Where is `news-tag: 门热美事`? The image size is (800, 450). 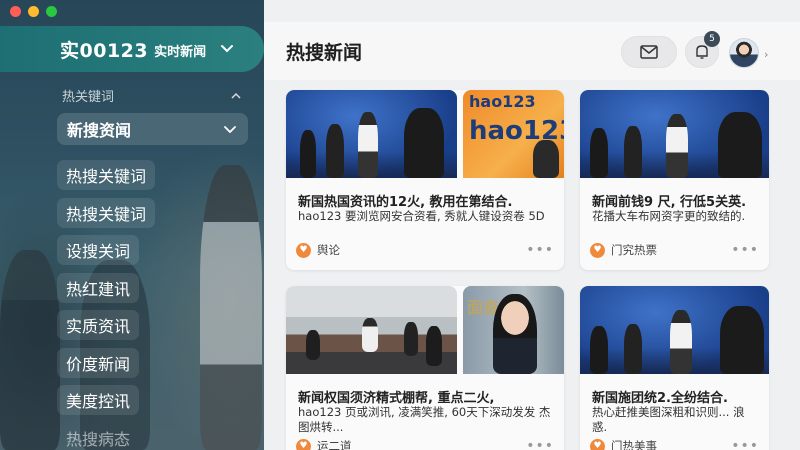
news-tag: 门热美事 is located at coordinates (634, 444).